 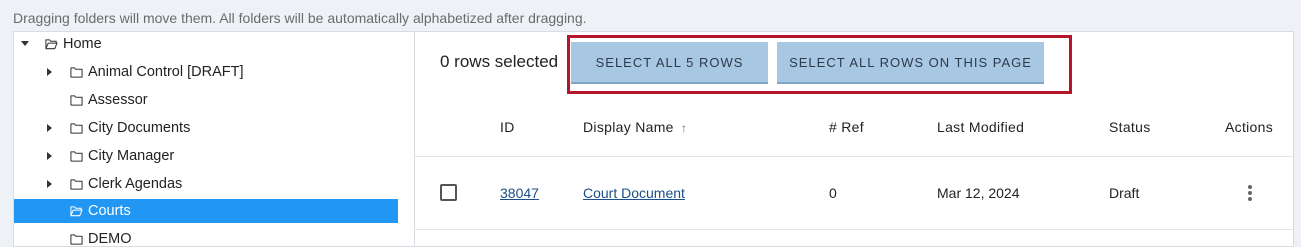 What do you see at coordinates (980, 127) in the screenshot?
I see `column-header-last-modified: Last Modified` at bounding box center [980, 127].